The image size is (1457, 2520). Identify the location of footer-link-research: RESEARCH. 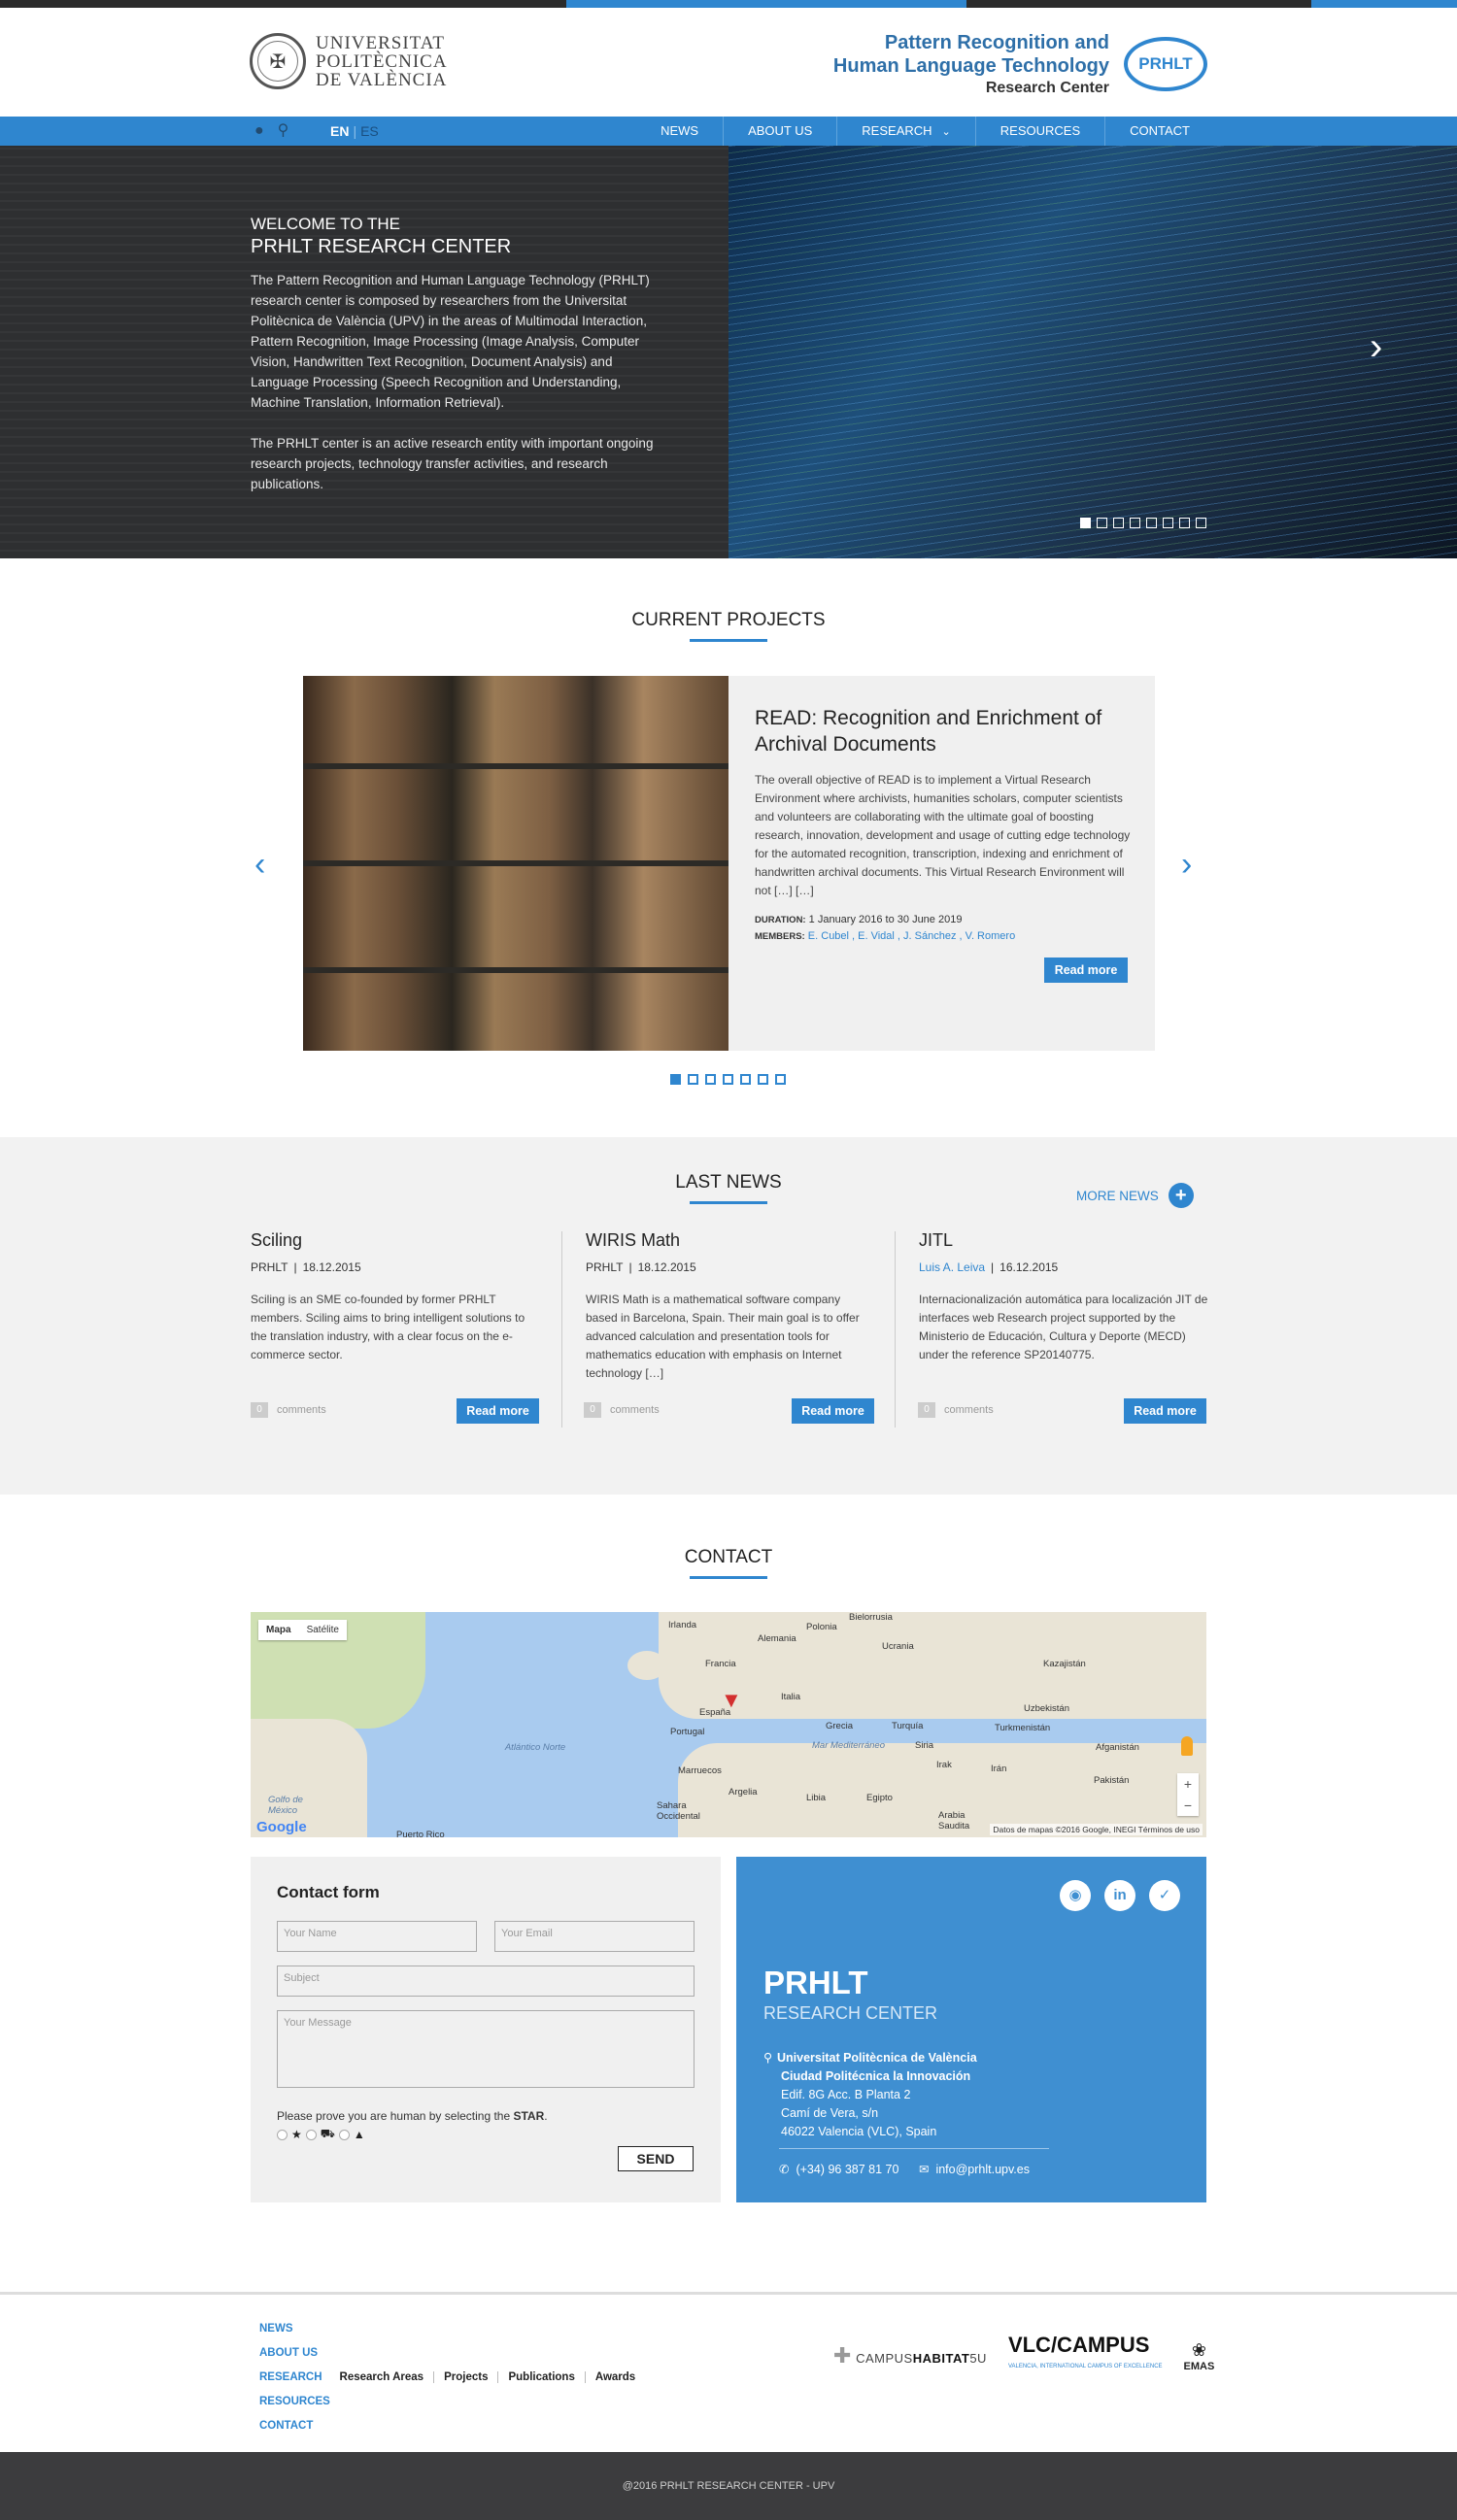
(290, 2377).